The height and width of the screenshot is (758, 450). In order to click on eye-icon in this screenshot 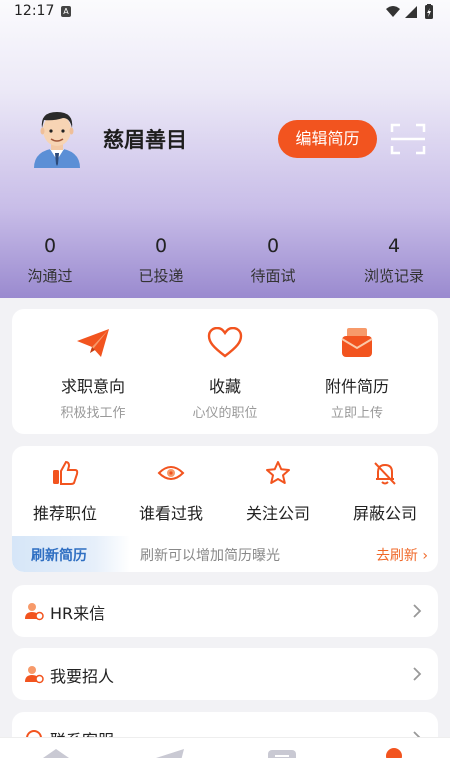, I will do `click(171, 473)`.